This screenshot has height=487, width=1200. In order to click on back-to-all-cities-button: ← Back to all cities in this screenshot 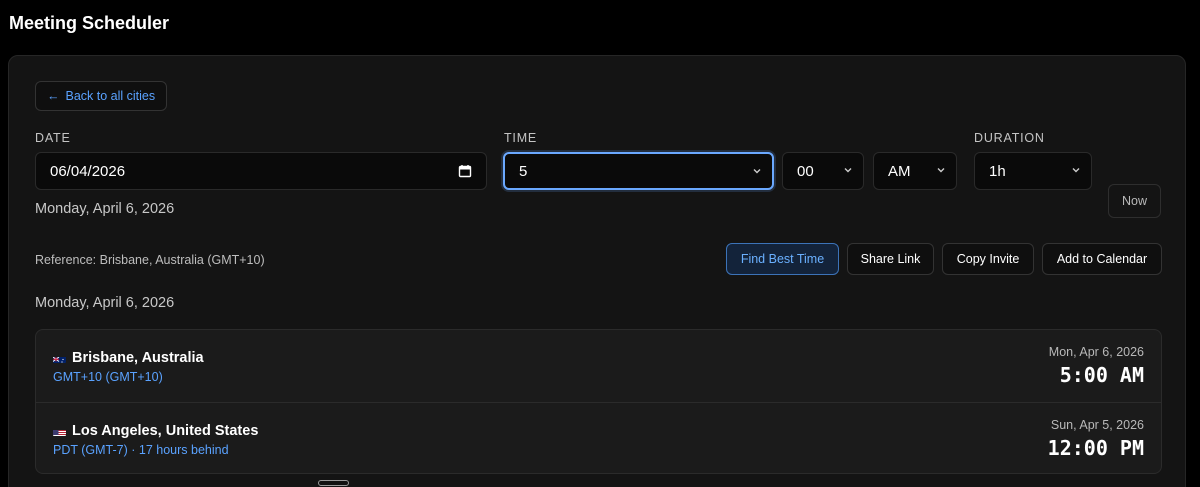, I will do `click(101, 96)`.